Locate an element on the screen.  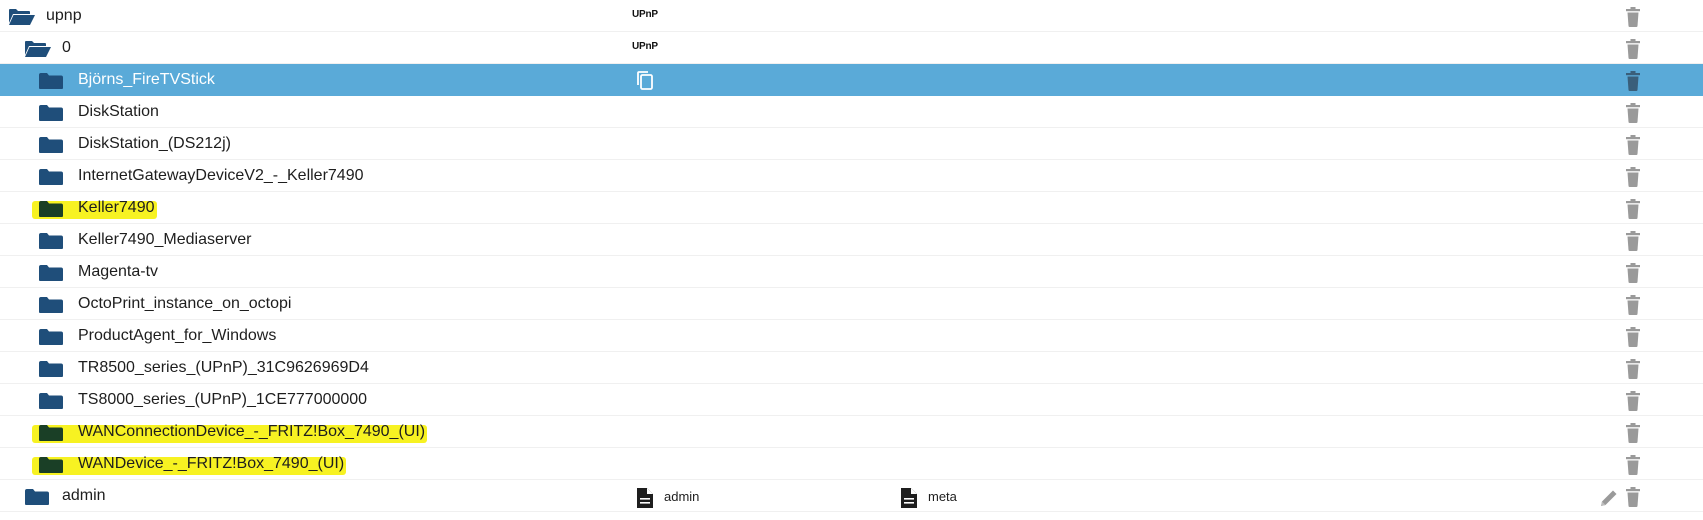
tree-row-keller7490-mediaserver: Keller7490_Mediaserver is located at coordinates (851, 240).